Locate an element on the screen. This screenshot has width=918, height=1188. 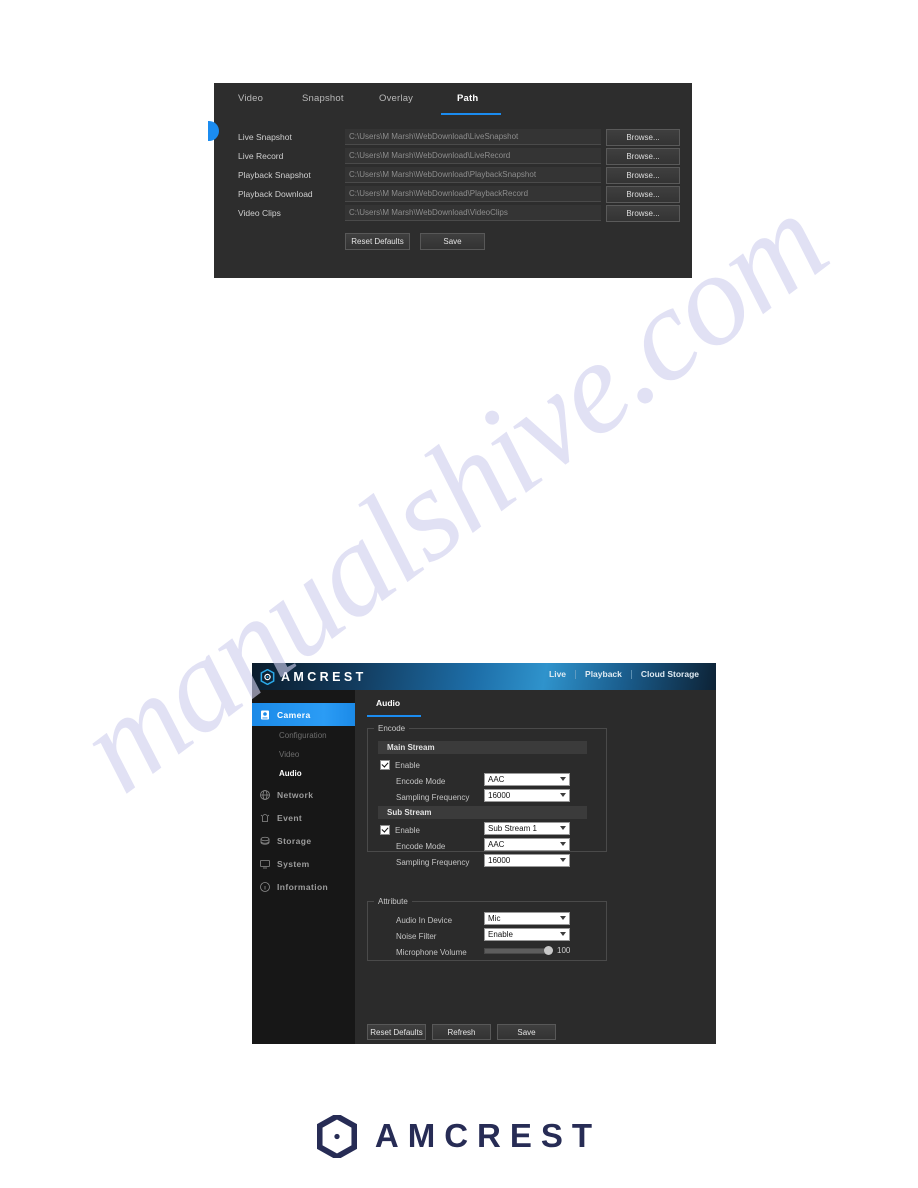
footer-amcrest-logo: AMCREST is located at coordinates (459, 1136).